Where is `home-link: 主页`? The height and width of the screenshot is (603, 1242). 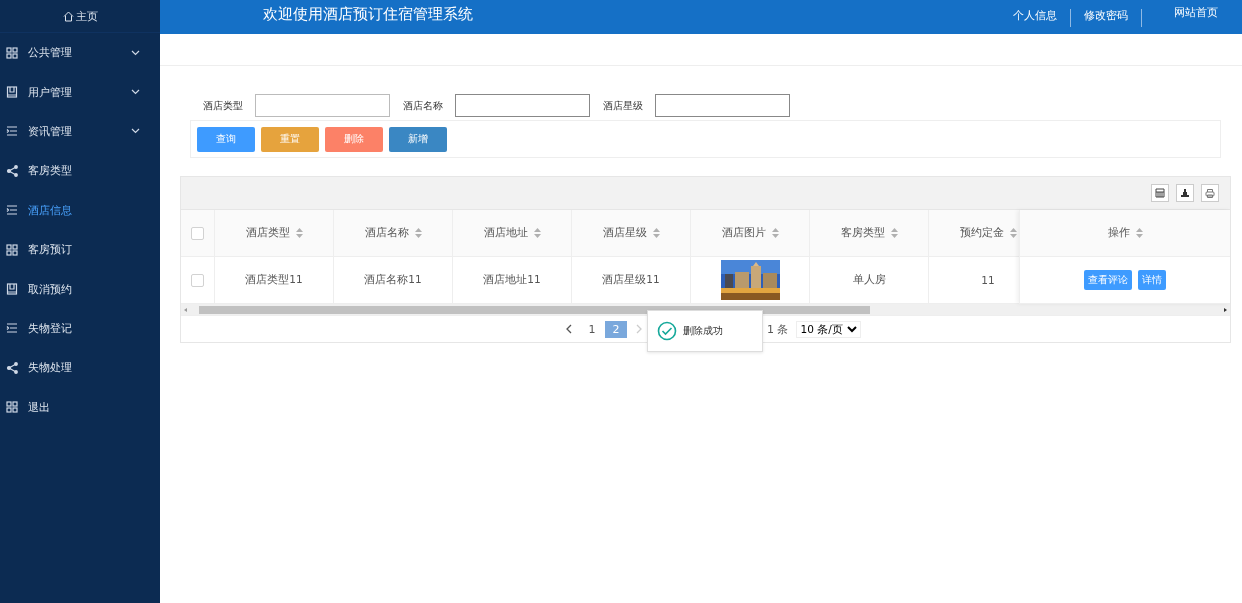
home-link: 主页 is located at coordinates (86, 16).